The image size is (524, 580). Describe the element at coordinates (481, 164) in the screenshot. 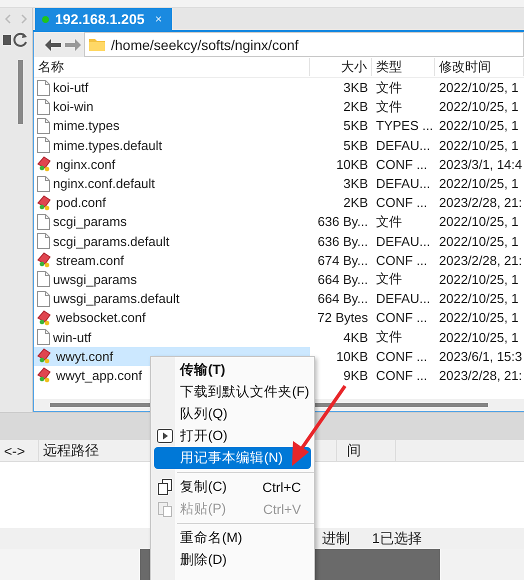

I see `modified-cell-text: 2023/3/1, 14:4` at that location.